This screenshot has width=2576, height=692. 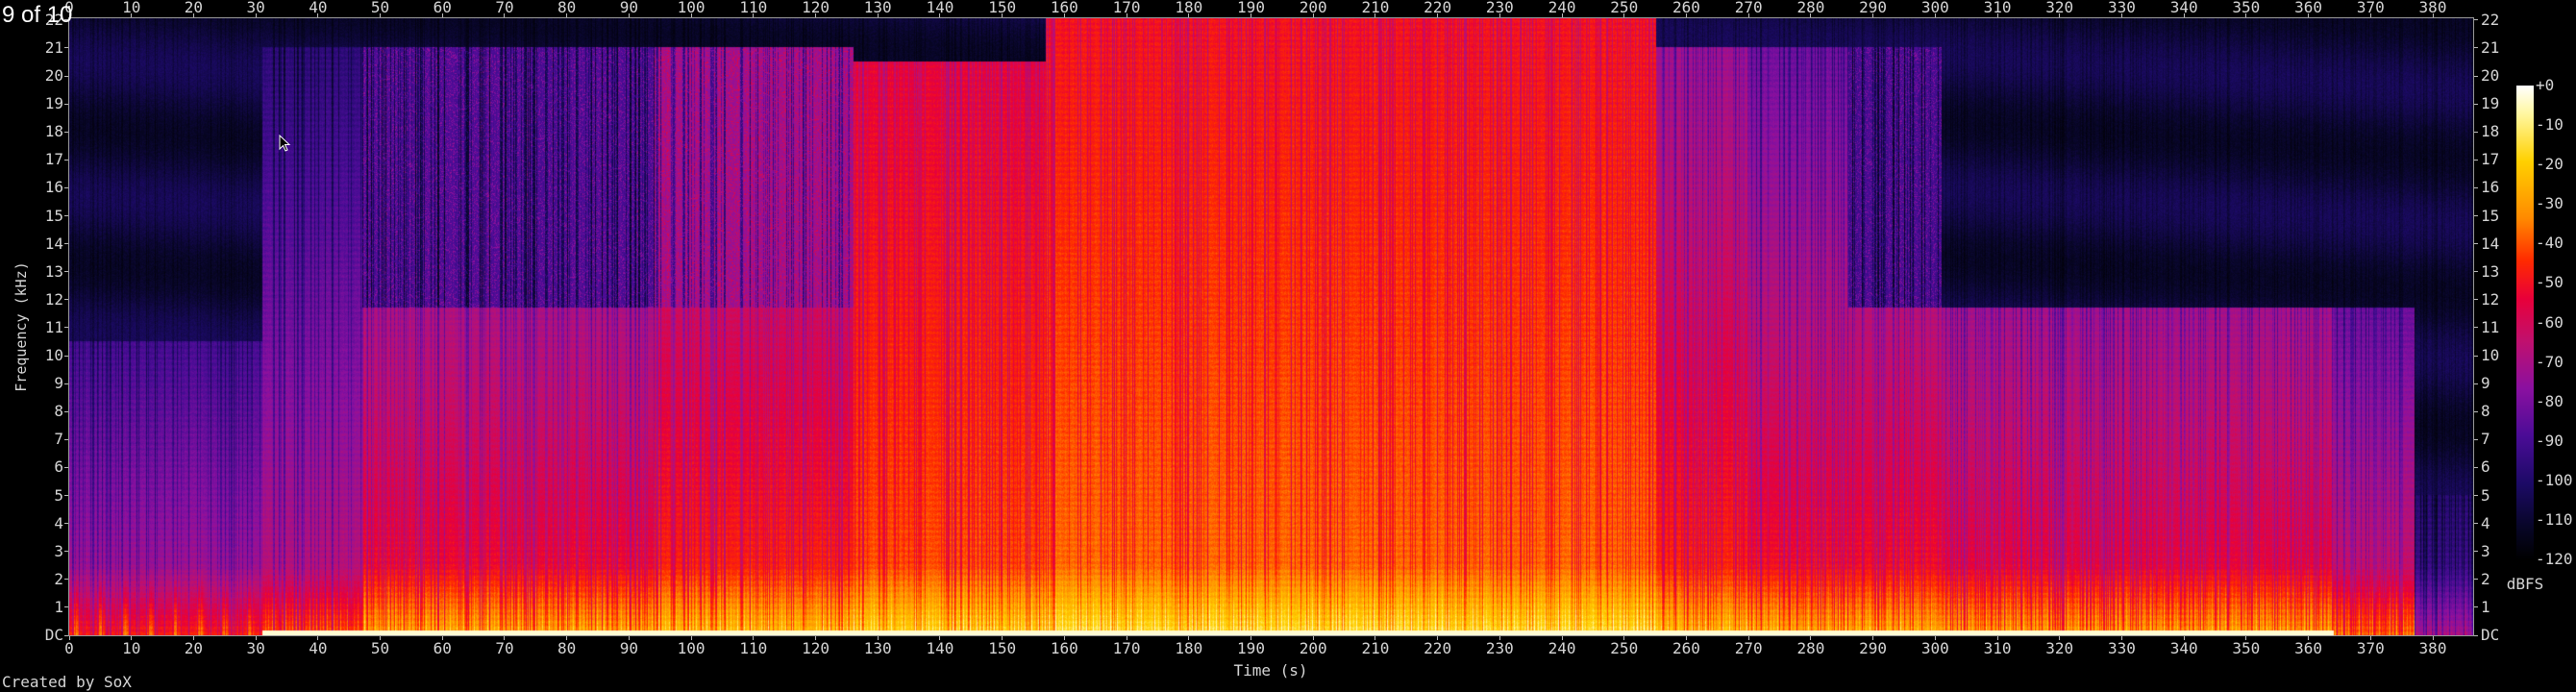 I want to click on y-tick-label-right: 3, so click(x=2486, y=550).